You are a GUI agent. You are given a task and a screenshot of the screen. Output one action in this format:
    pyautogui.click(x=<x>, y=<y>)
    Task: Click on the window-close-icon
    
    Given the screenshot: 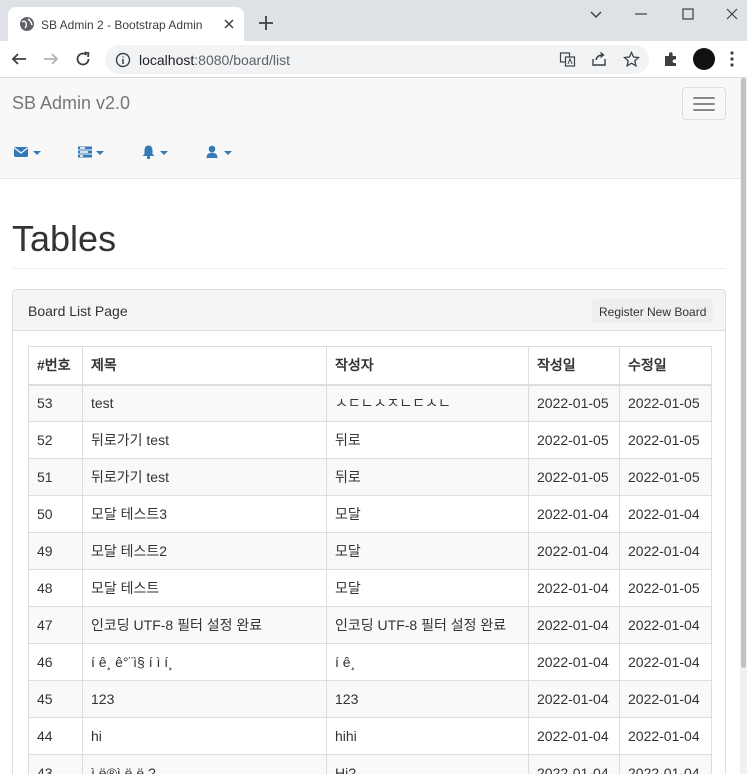 What is the action you would take?
    pyautogui.click(x=732, y=14)
    